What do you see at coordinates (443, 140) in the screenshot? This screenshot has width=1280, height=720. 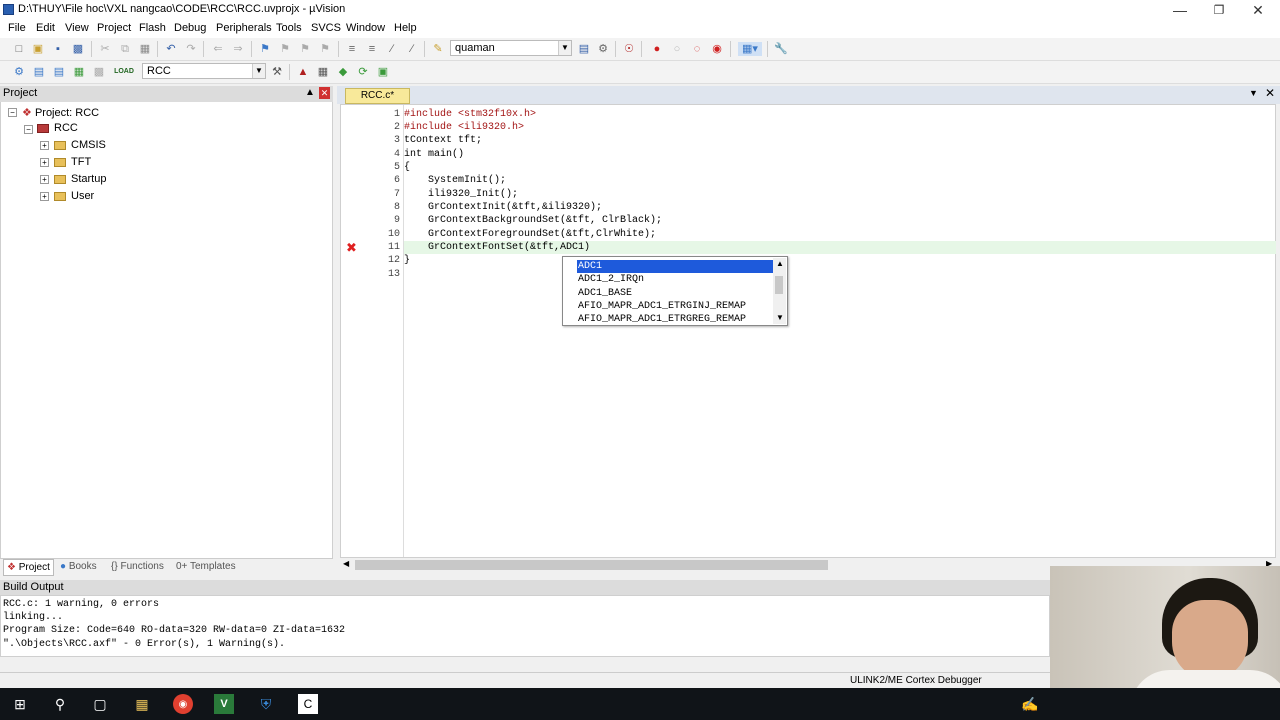 I see `code-line: tContext tft;` at bounding box center [443, 140].